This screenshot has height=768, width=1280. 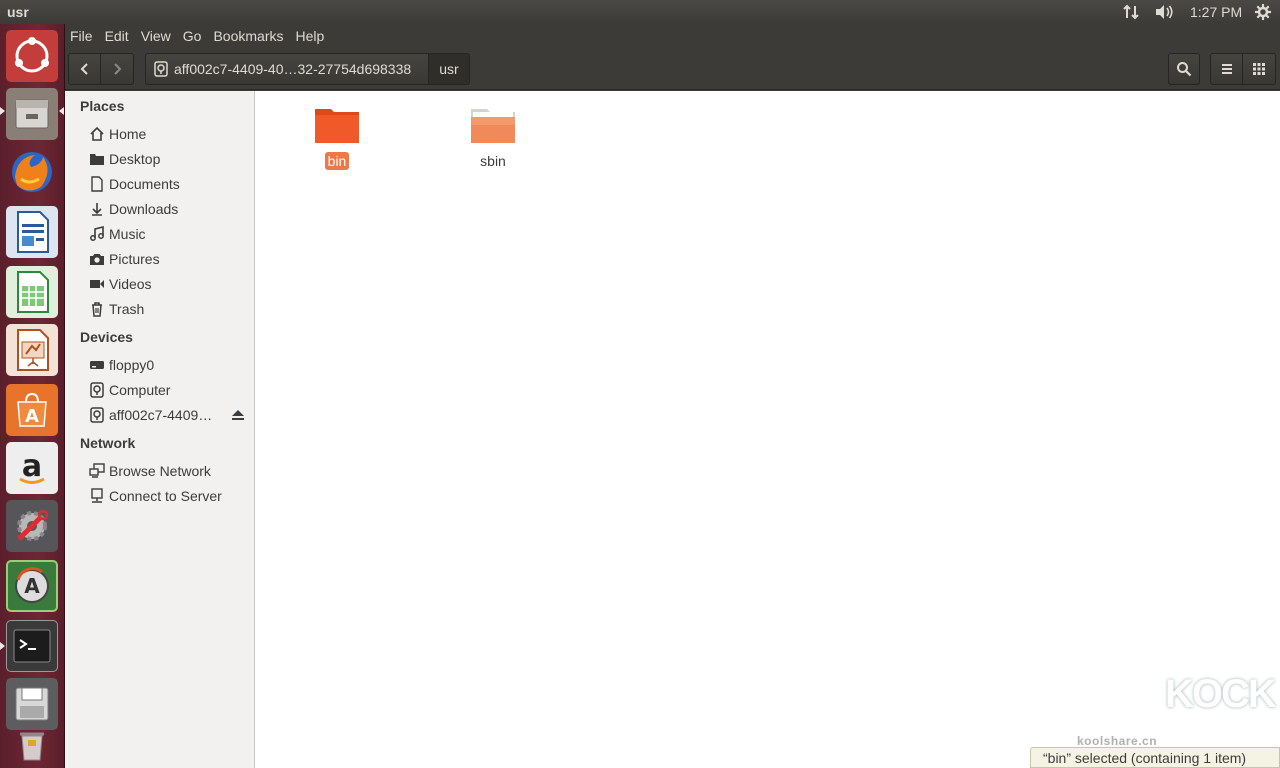 I want to click on status-bar: “bin” selected (containing 1 item), so click(x=1155, y=757).